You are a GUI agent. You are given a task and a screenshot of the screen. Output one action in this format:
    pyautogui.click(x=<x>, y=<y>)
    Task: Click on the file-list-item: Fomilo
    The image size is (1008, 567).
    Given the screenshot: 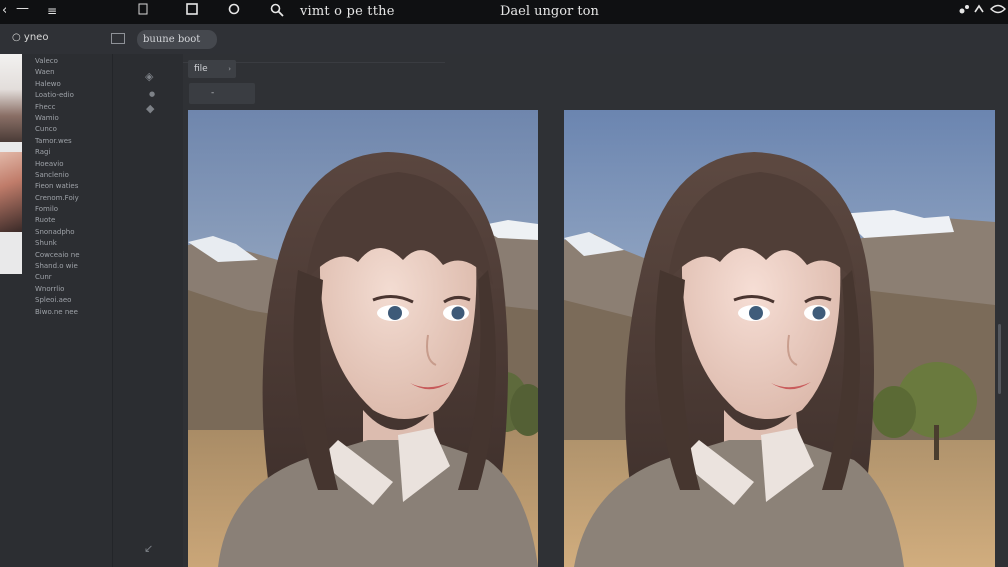 What is the action you would take?
    pyautogui.click(x=57, y=209)
    